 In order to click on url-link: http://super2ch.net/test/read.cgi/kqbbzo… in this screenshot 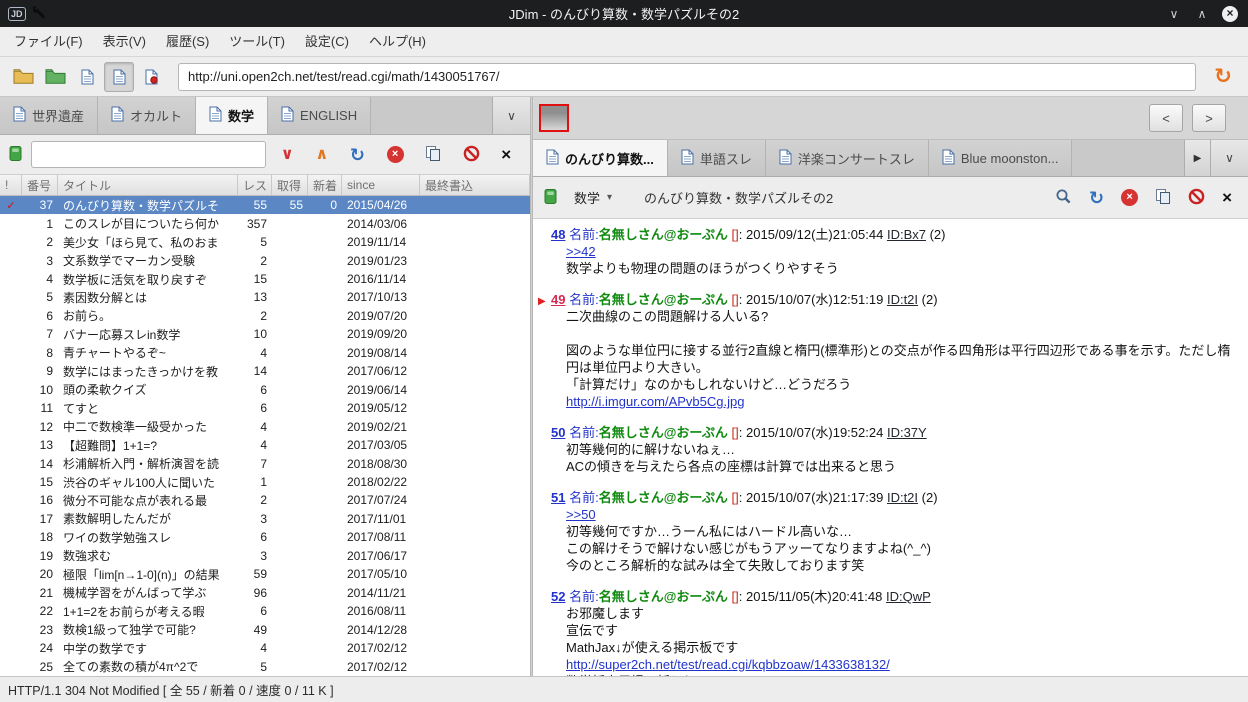, I will do `click(728, 664)`.